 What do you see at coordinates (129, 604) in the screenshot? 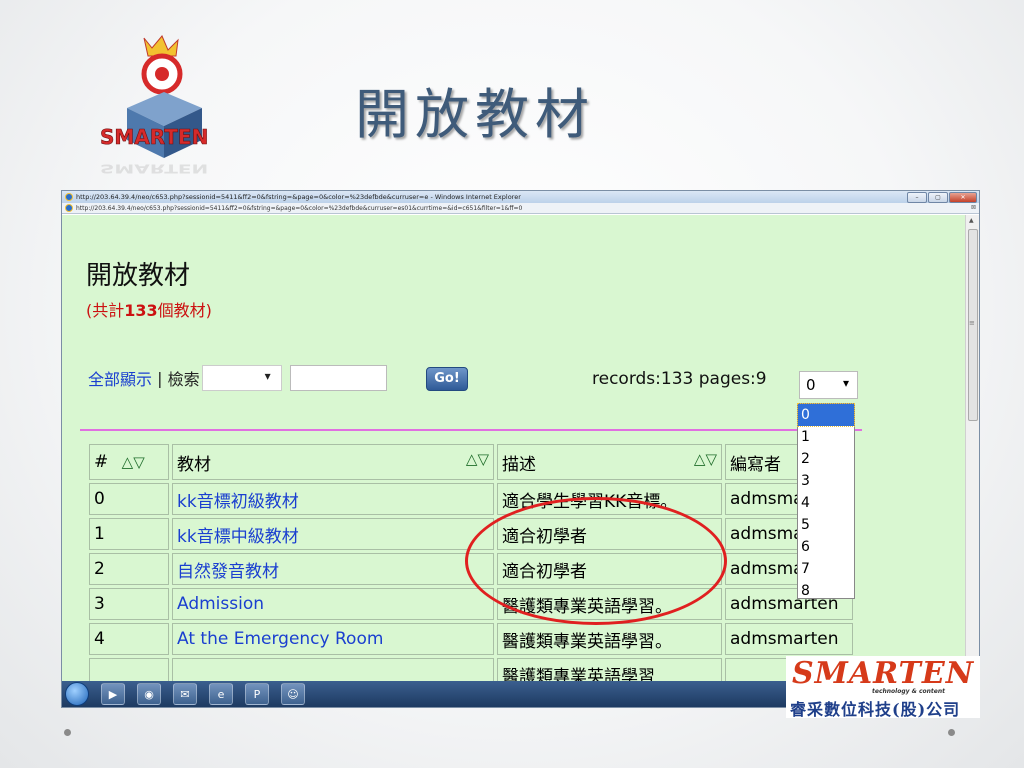
I see `row-number: 3` at bounding box center [129, 604].